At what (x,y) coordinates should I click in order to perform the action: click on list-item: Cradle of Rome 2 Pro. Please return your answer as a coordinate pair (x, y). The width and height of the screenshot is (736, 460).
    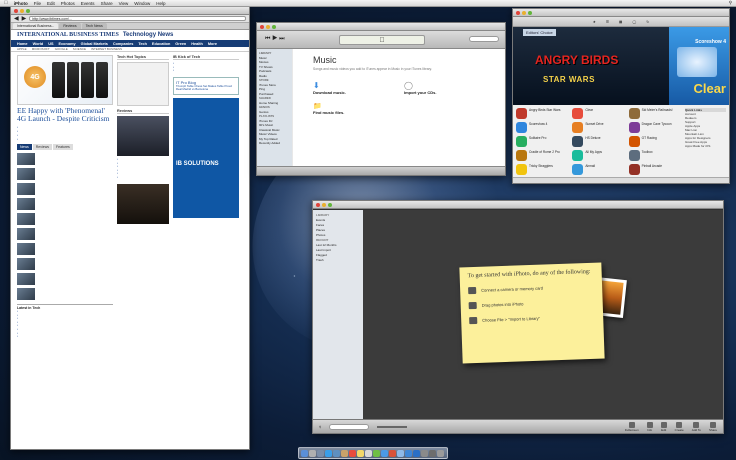
    Looking at the image, I should click on (542, 155).